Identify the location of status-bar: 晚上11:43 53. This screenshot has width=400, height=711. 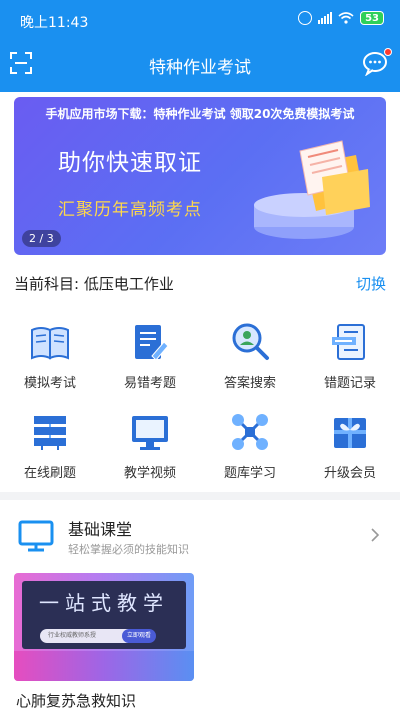
(200, 20).